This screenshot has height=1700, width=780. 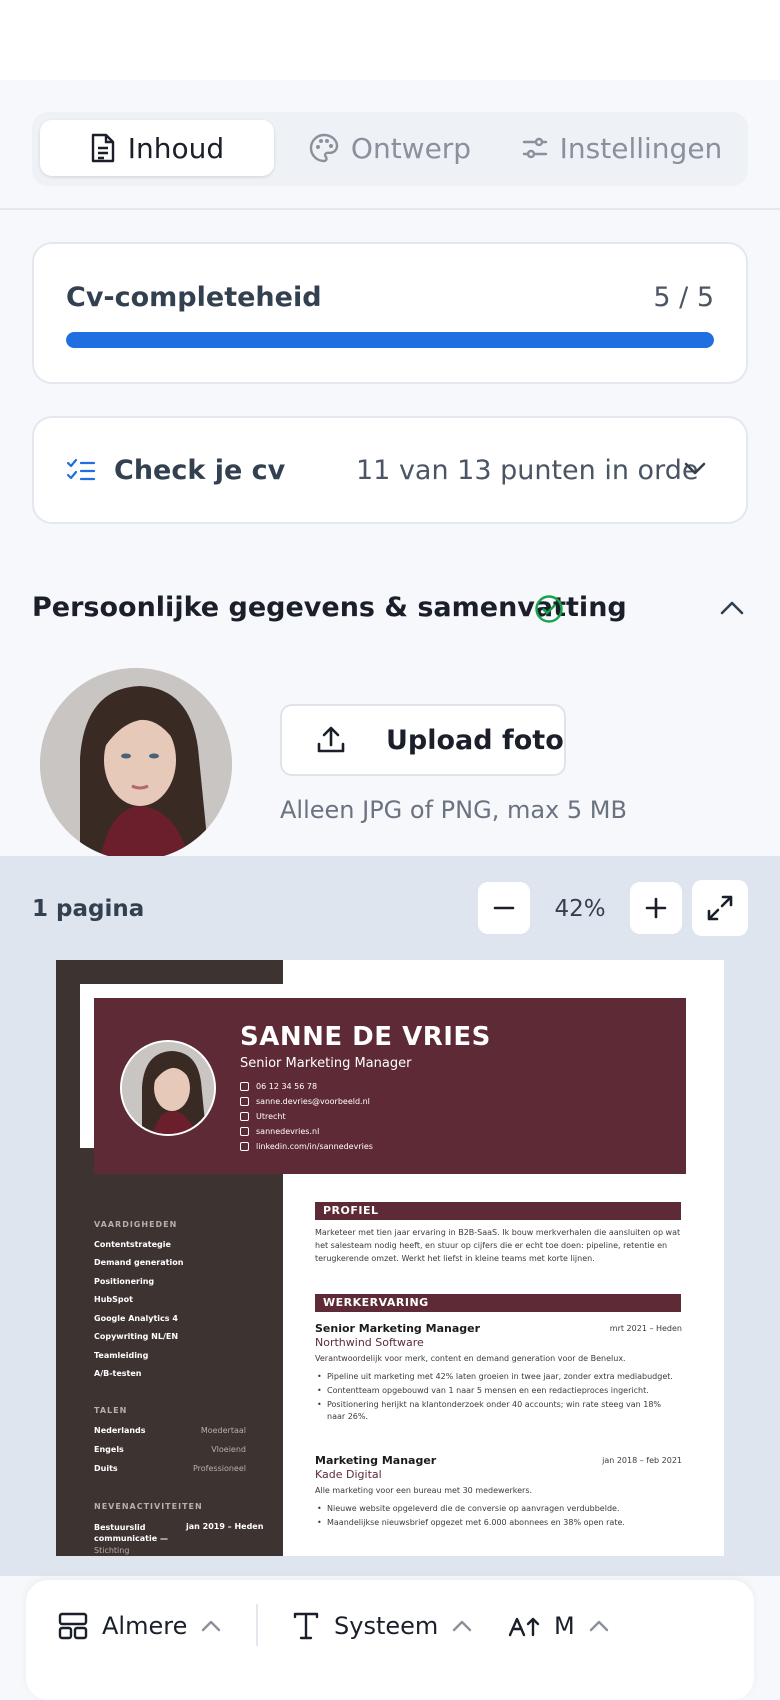 What do you see at coordinates (81, 469) in the screenshot?
I see `checklist-icon` at bounding box center [81, 469].